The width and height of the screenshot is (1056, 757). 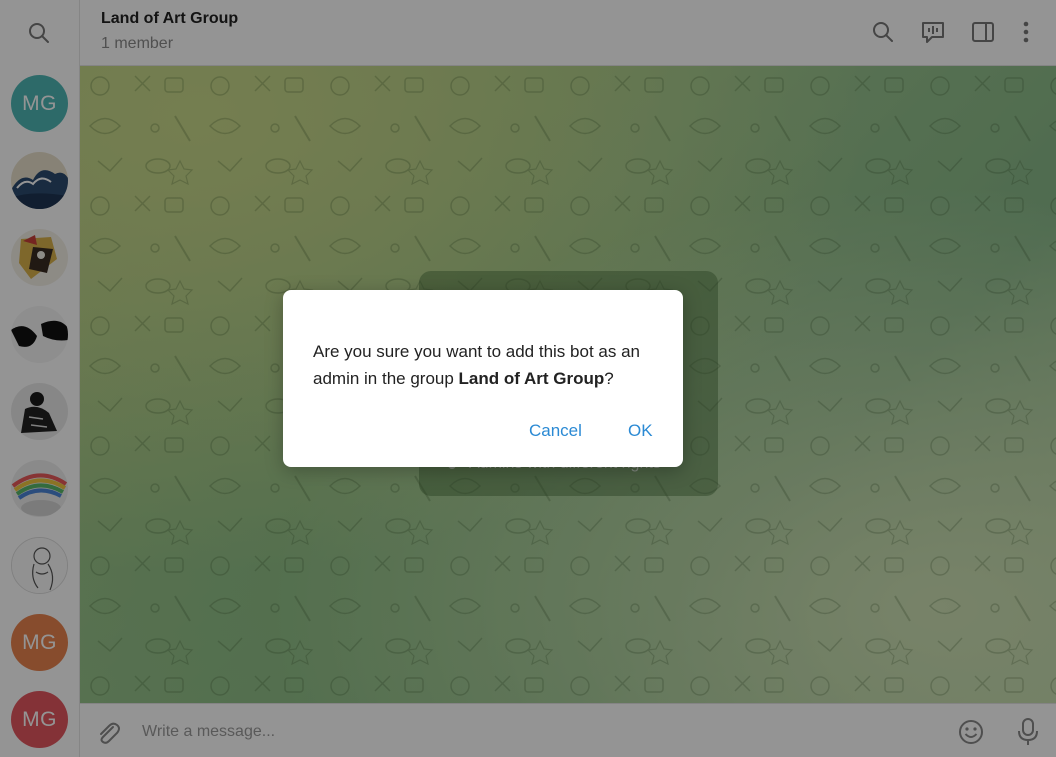 I want to click on dialog-group-name: Land of Art Group, so click(x=531, y=378).